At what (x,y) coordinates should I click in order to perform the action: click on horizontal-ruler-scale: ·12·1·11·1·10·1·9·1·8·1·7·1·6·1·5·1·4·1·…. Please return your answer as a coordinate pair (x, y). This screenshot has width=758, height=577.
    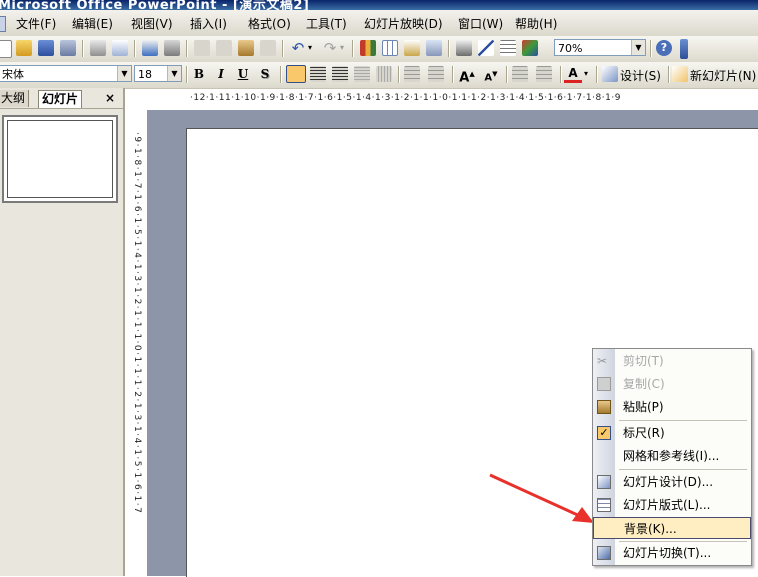
    Looking at the image, I should click on (405, 98).